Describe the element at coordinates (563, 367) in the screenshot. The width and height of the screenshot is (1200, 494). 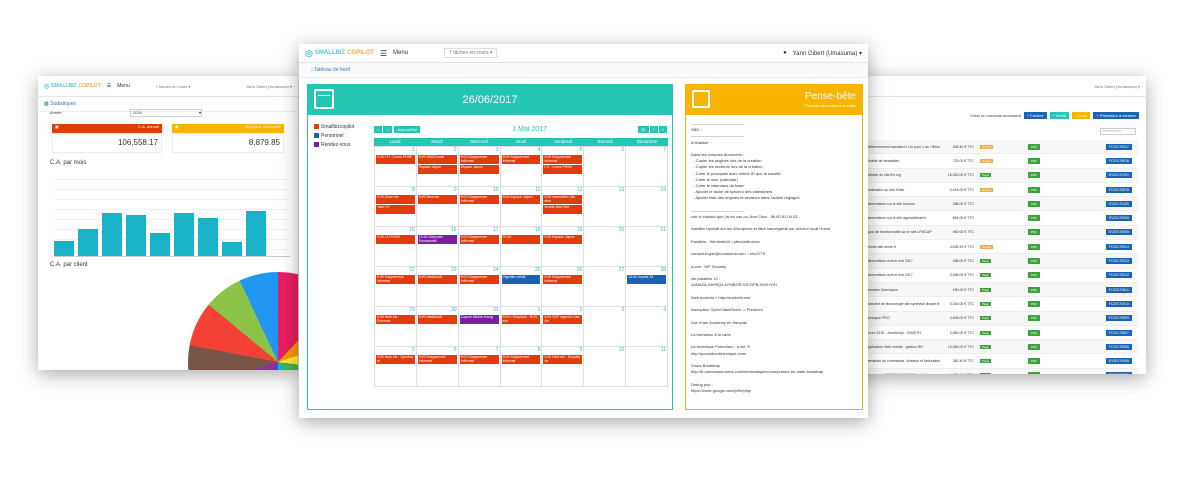
I see `calendar-day: 9 9:00 New etc : Scopies de` at that location.